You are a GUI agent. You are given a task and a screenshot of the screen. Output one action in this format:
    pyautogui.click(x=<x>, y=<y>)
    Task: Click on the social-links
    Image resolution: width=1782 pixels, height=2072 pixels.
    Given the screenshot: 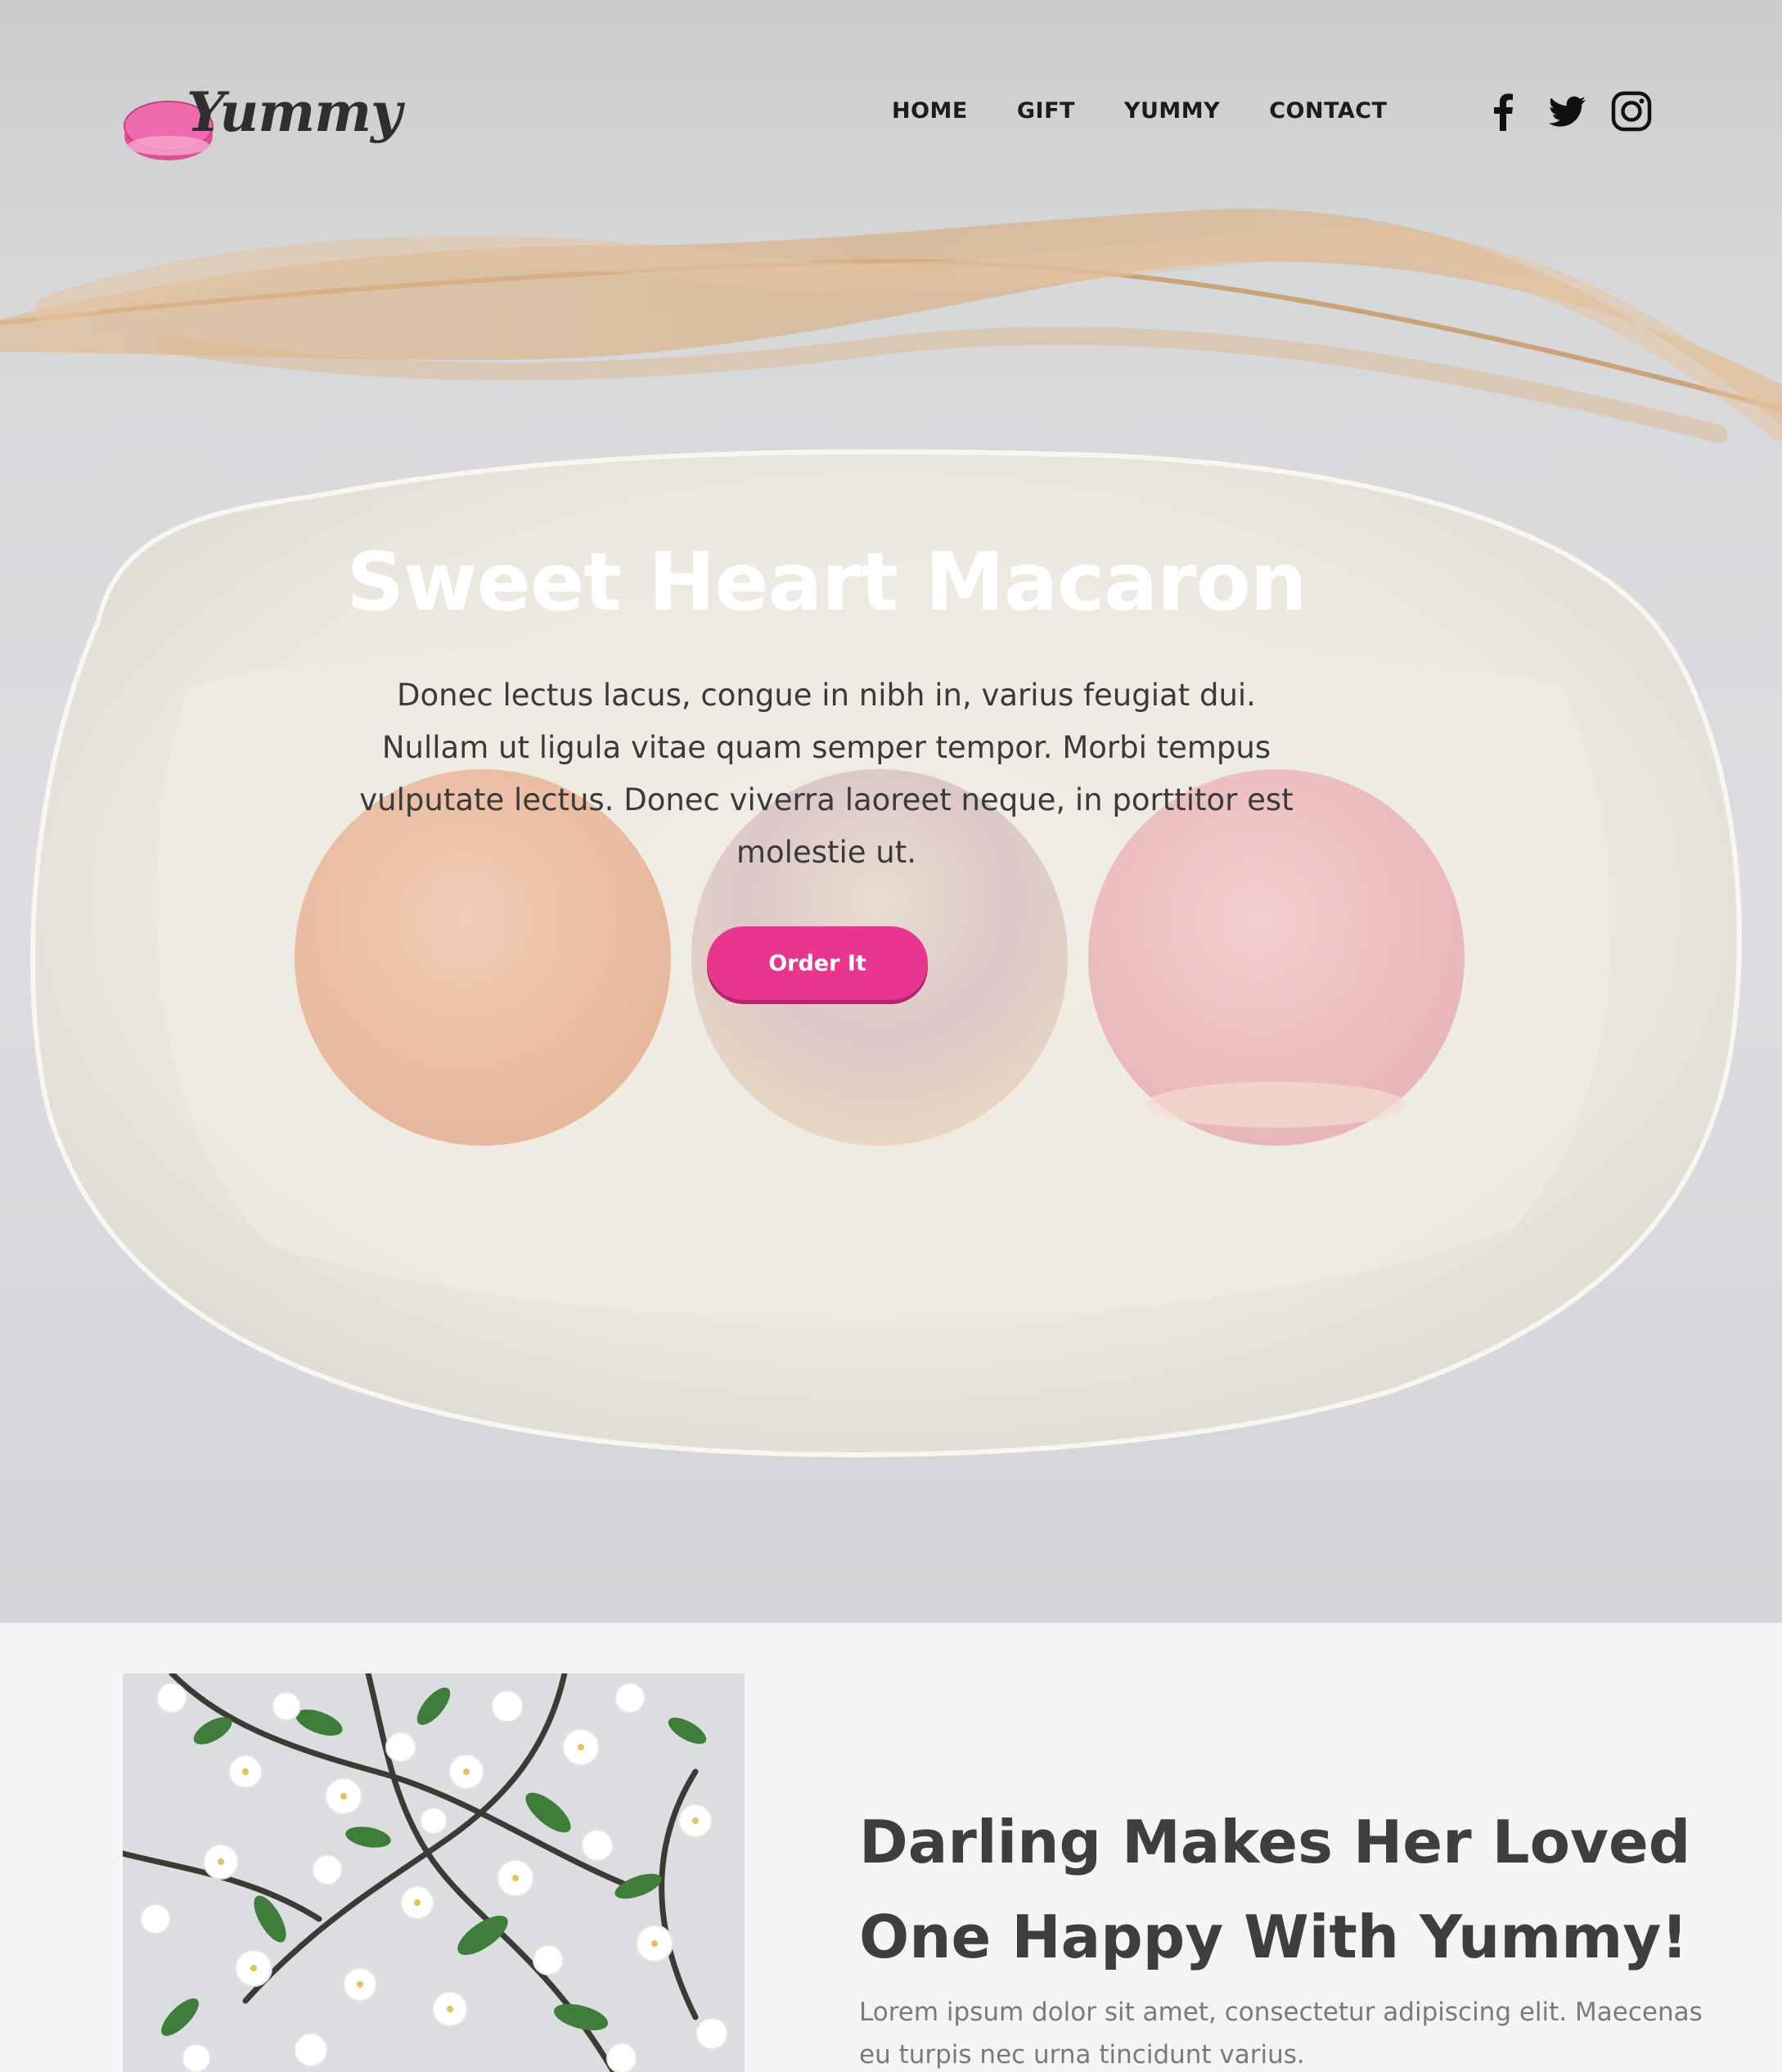 What is the action you would take?
    pyautogui.click(x=1568, y=111)
    